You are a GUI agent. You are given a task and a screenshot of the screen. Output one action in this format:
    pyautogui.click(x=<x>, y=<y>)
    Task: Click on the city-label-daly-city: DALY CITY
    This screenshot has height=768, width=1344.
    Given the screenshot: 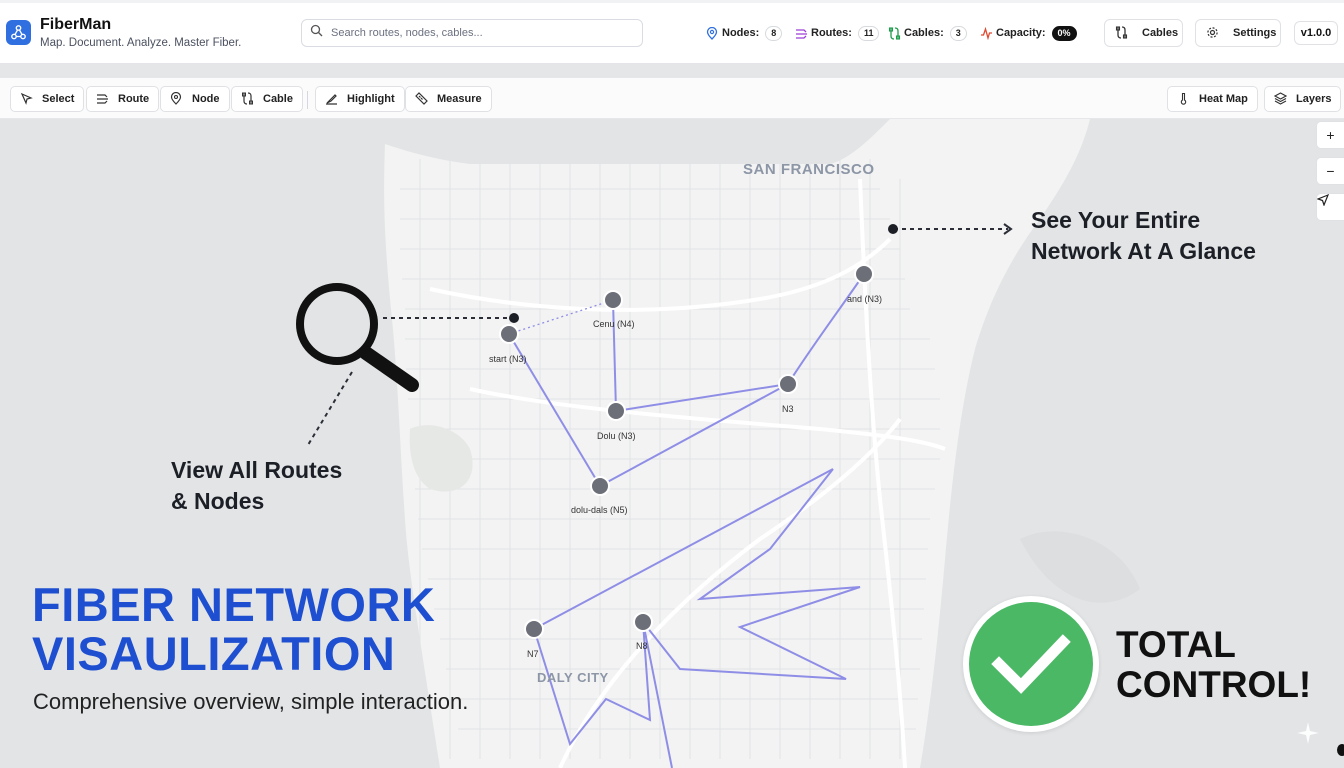 What is the action you would take?
    pyautogui.click(x=573, y=677)
    